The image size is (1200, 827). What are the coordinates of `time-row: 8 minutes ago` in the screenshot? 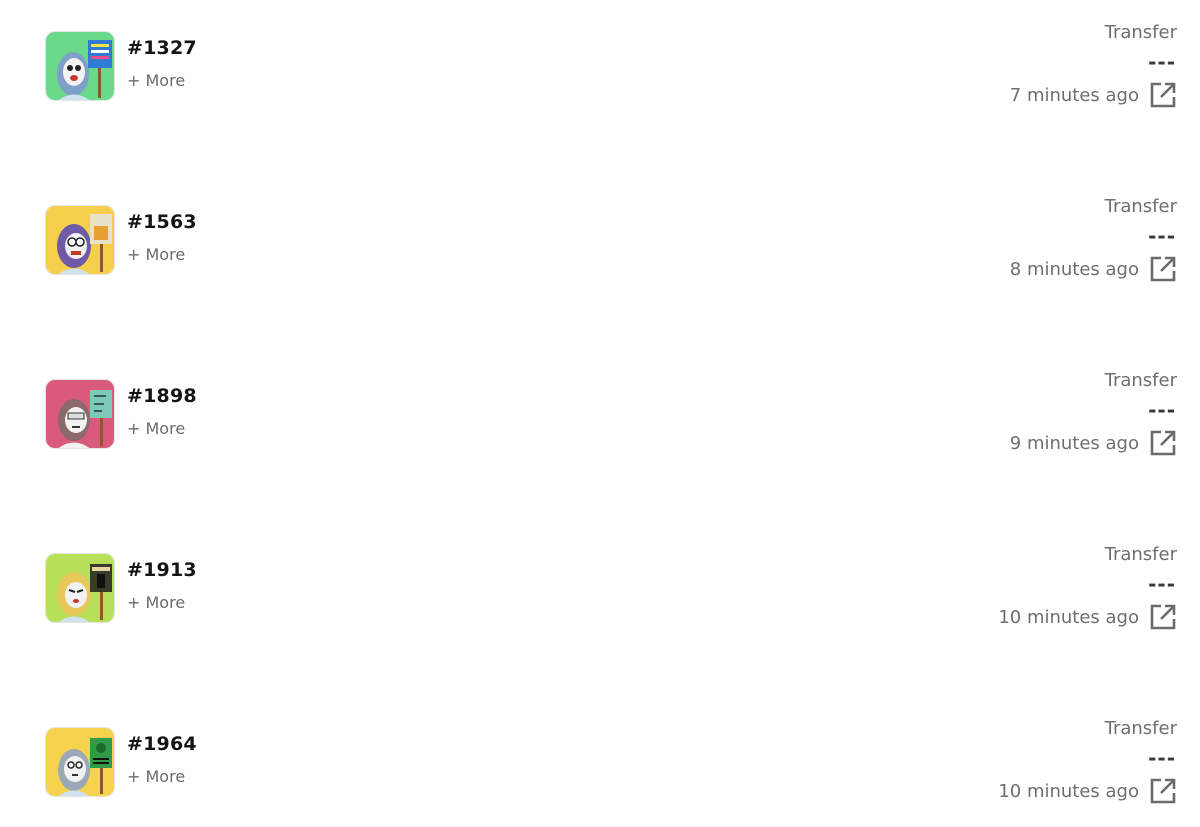 It's located at (1094, 269).